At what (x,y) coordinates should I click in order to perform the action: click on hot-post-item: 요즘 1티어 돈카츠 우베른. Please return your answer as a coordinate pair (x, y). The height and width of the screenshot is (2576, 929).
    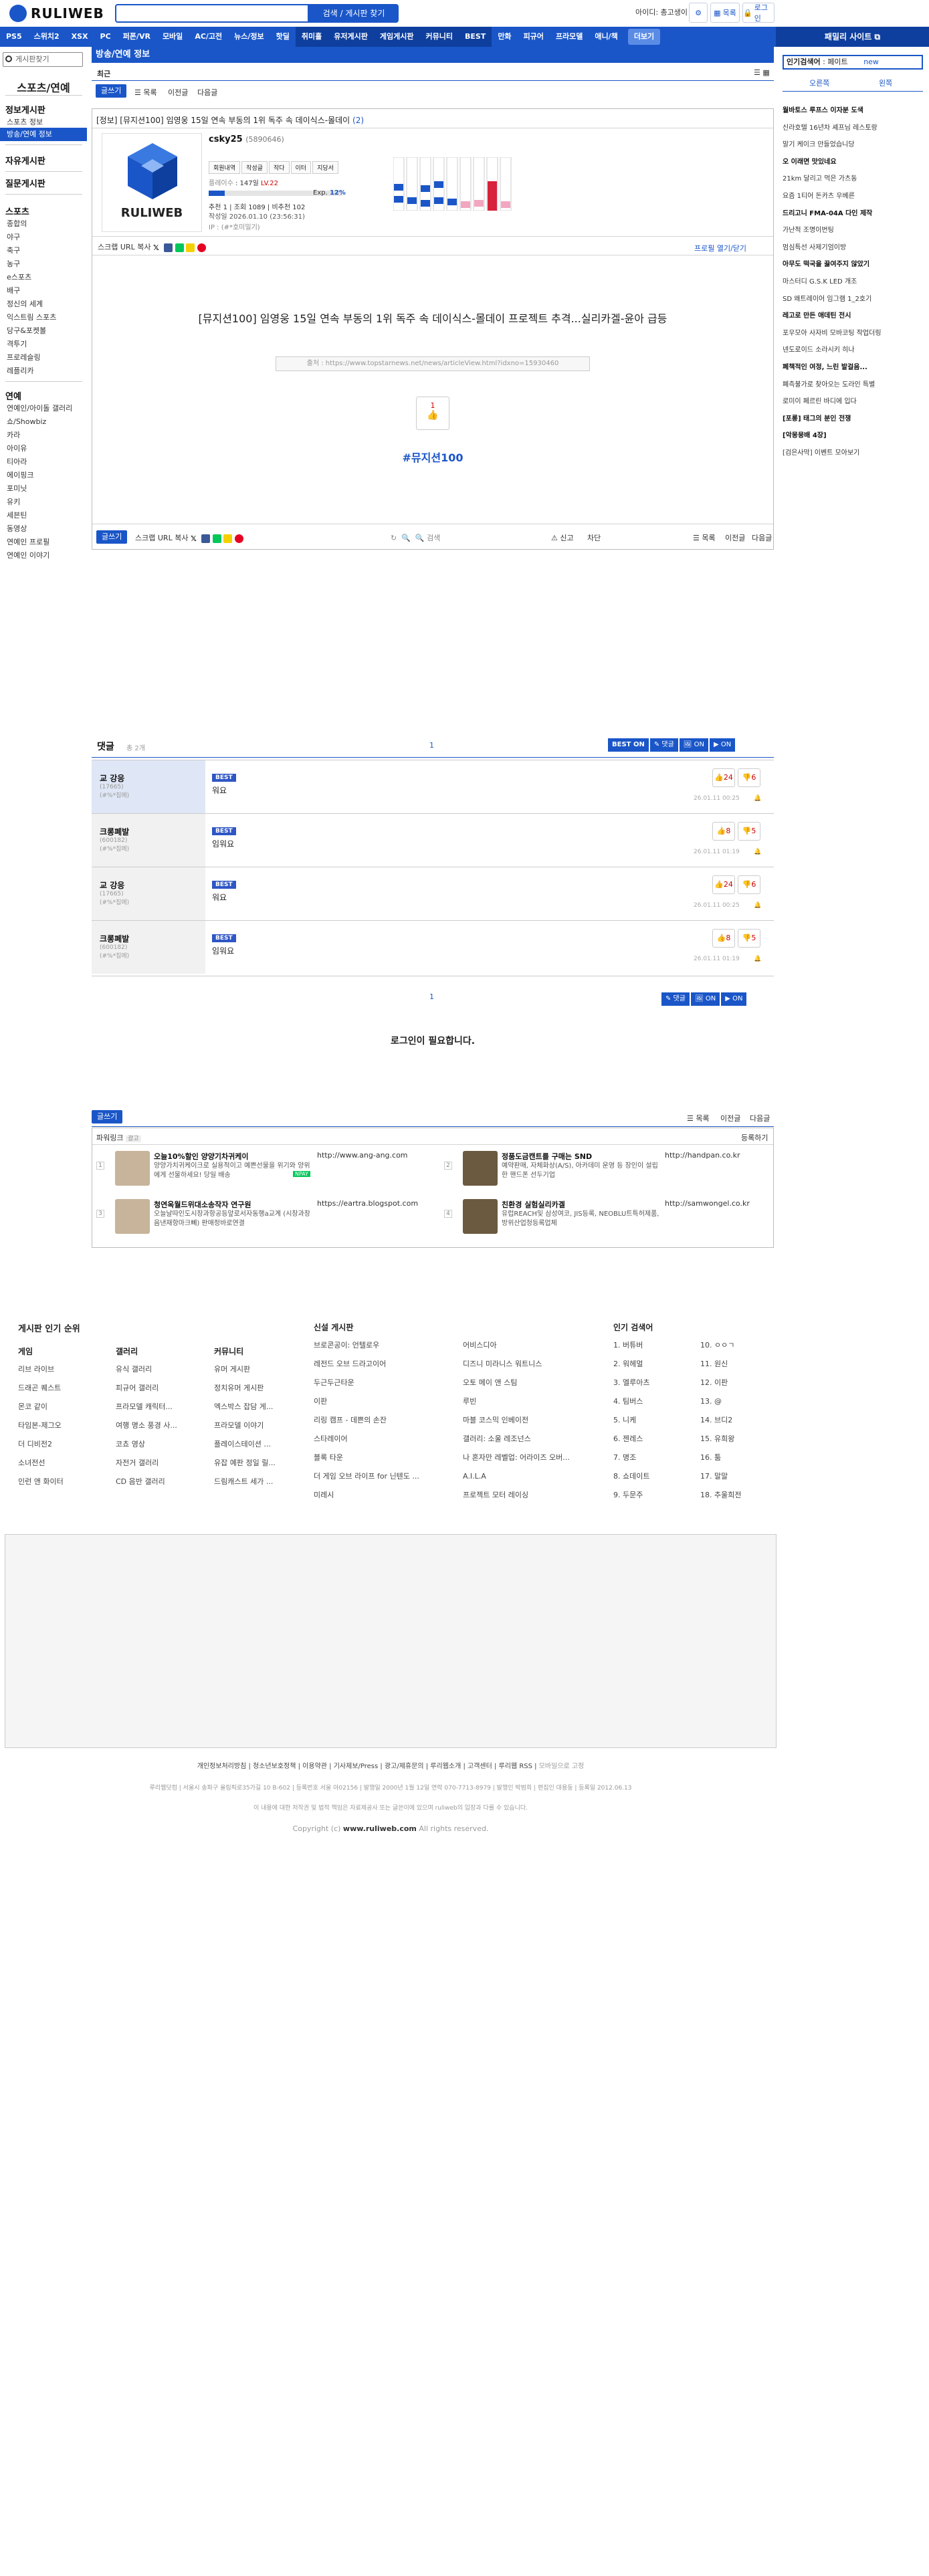
    Looking at the image, I should click on (853, 195).